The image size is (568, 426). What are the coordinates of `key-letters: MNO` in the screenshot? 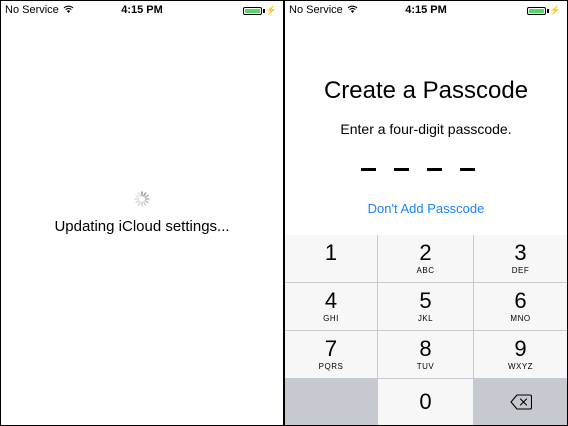 It's located at (520, 318).